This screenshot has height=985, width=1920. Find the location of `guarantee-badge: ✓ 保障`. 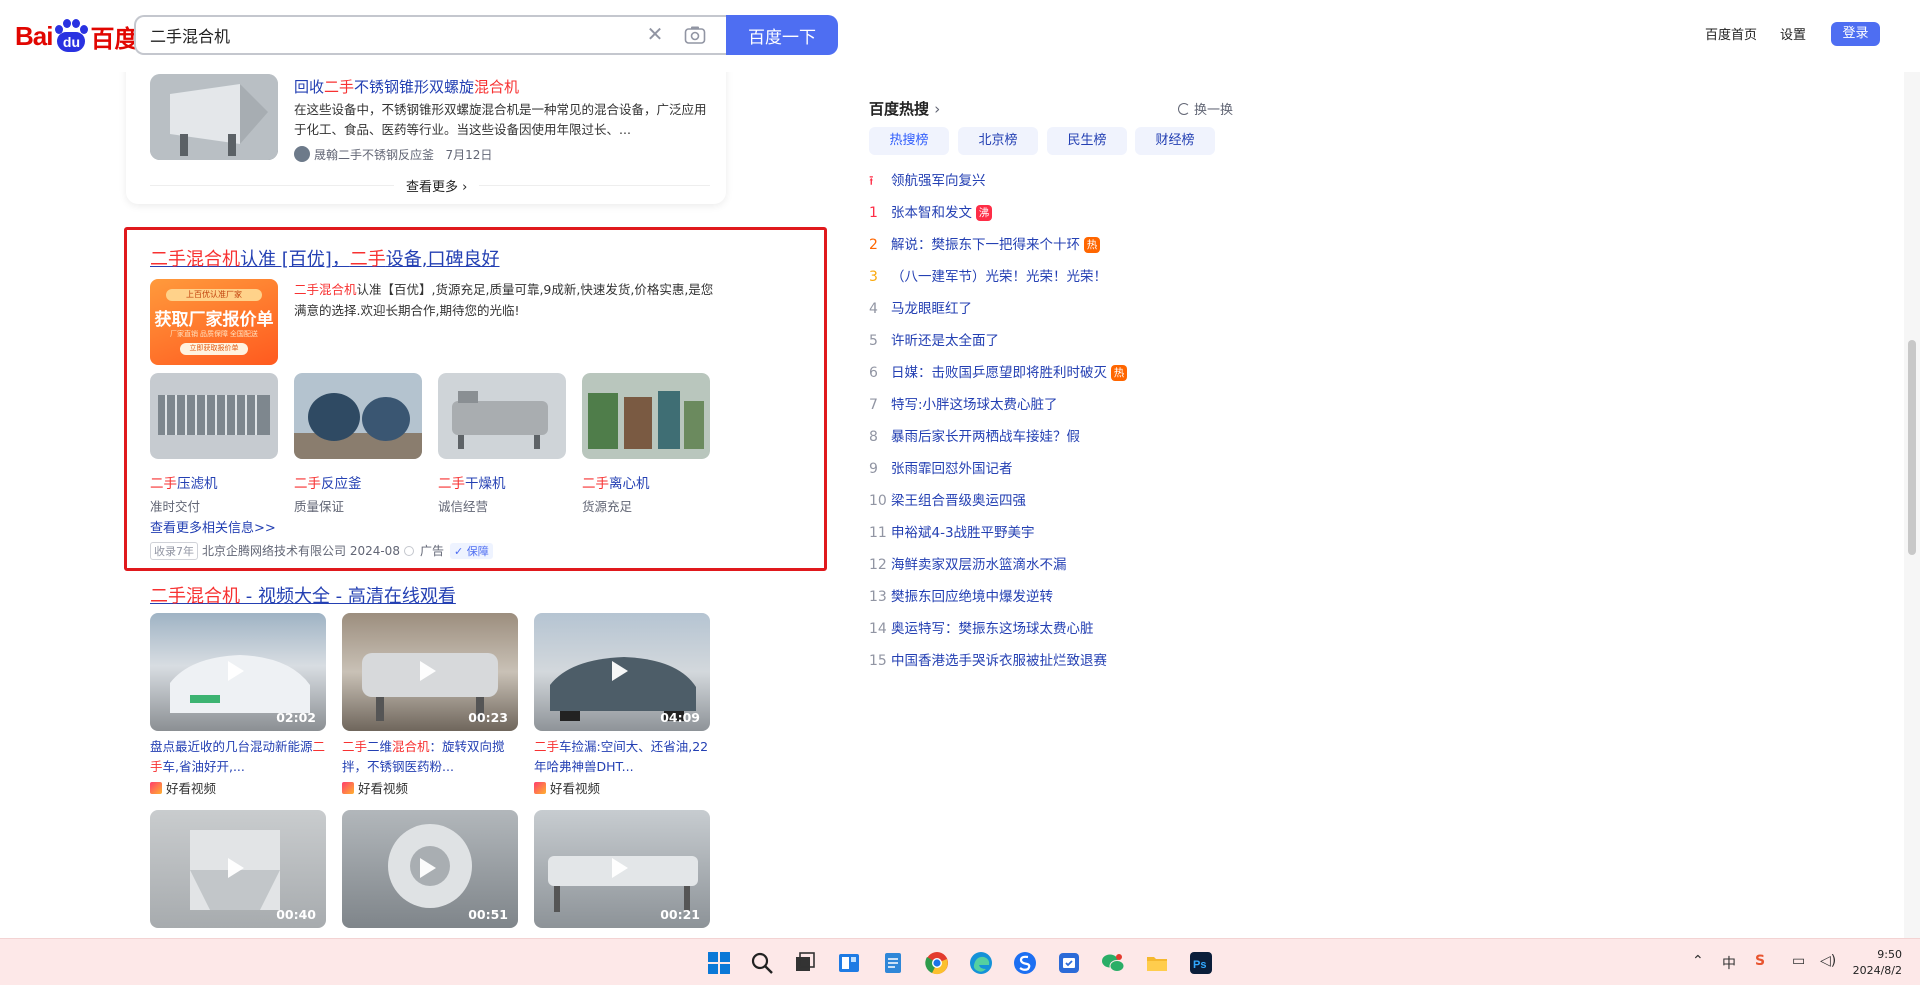

guarantee-badge: ✓ 保障 is located at coordinates (471, 551).